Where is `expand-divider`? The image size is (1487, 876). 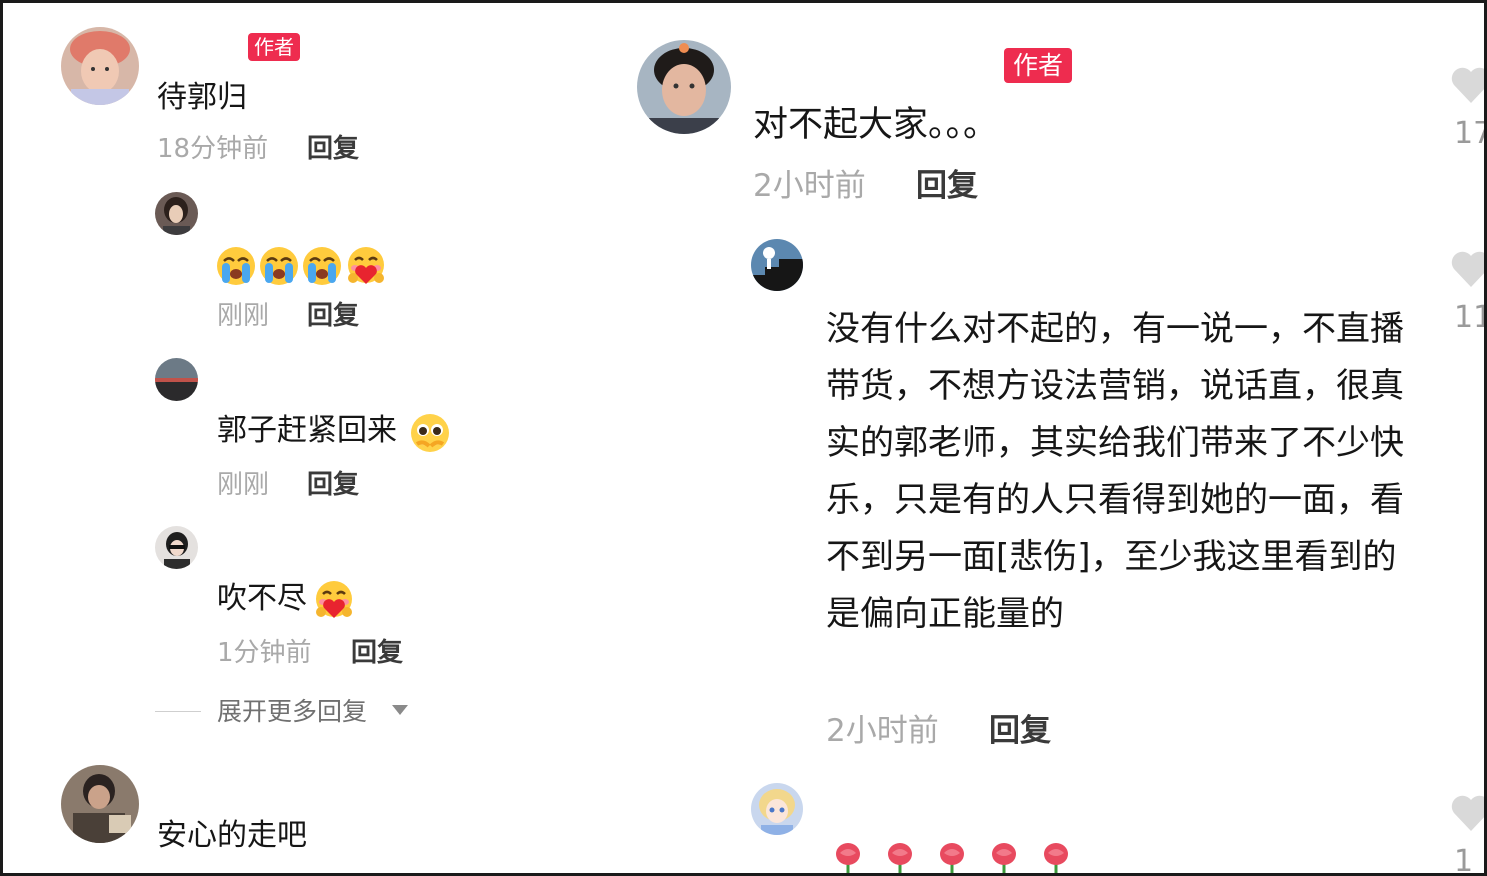 expand-divider is located at coordinates (178, 711).